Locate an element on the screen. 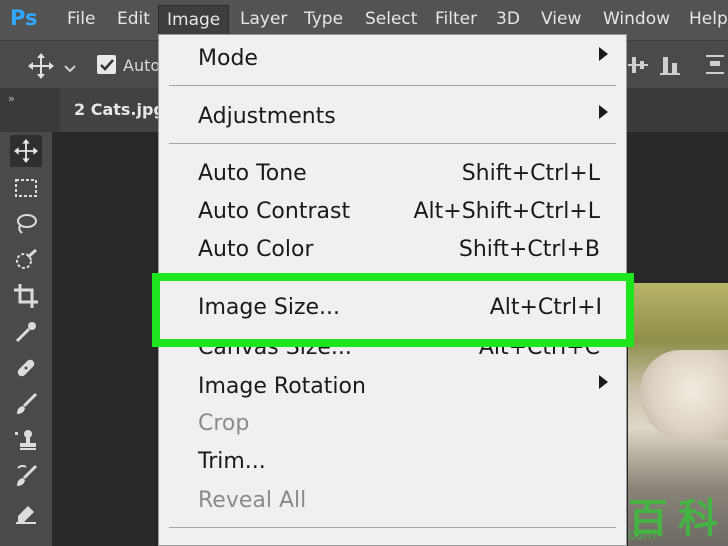 This screenshot has height=546, width=728. menu-item-auto-tone: Auto Tone is located at coordinates (252, 173).